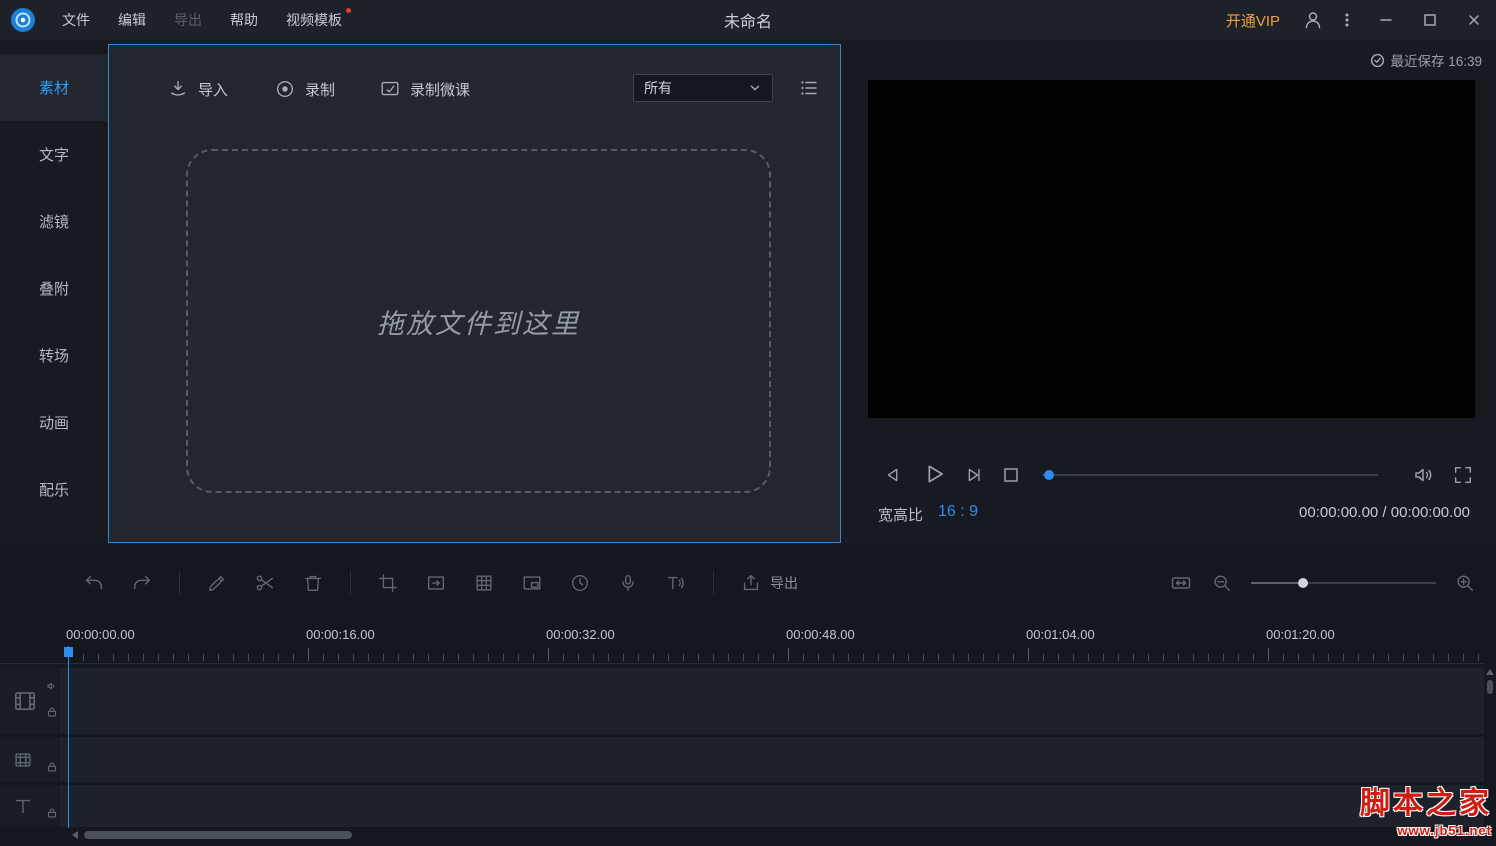  Describe the element at coordinates (320, 90) in the screenshot. I see `record-label: 录制` at that location.